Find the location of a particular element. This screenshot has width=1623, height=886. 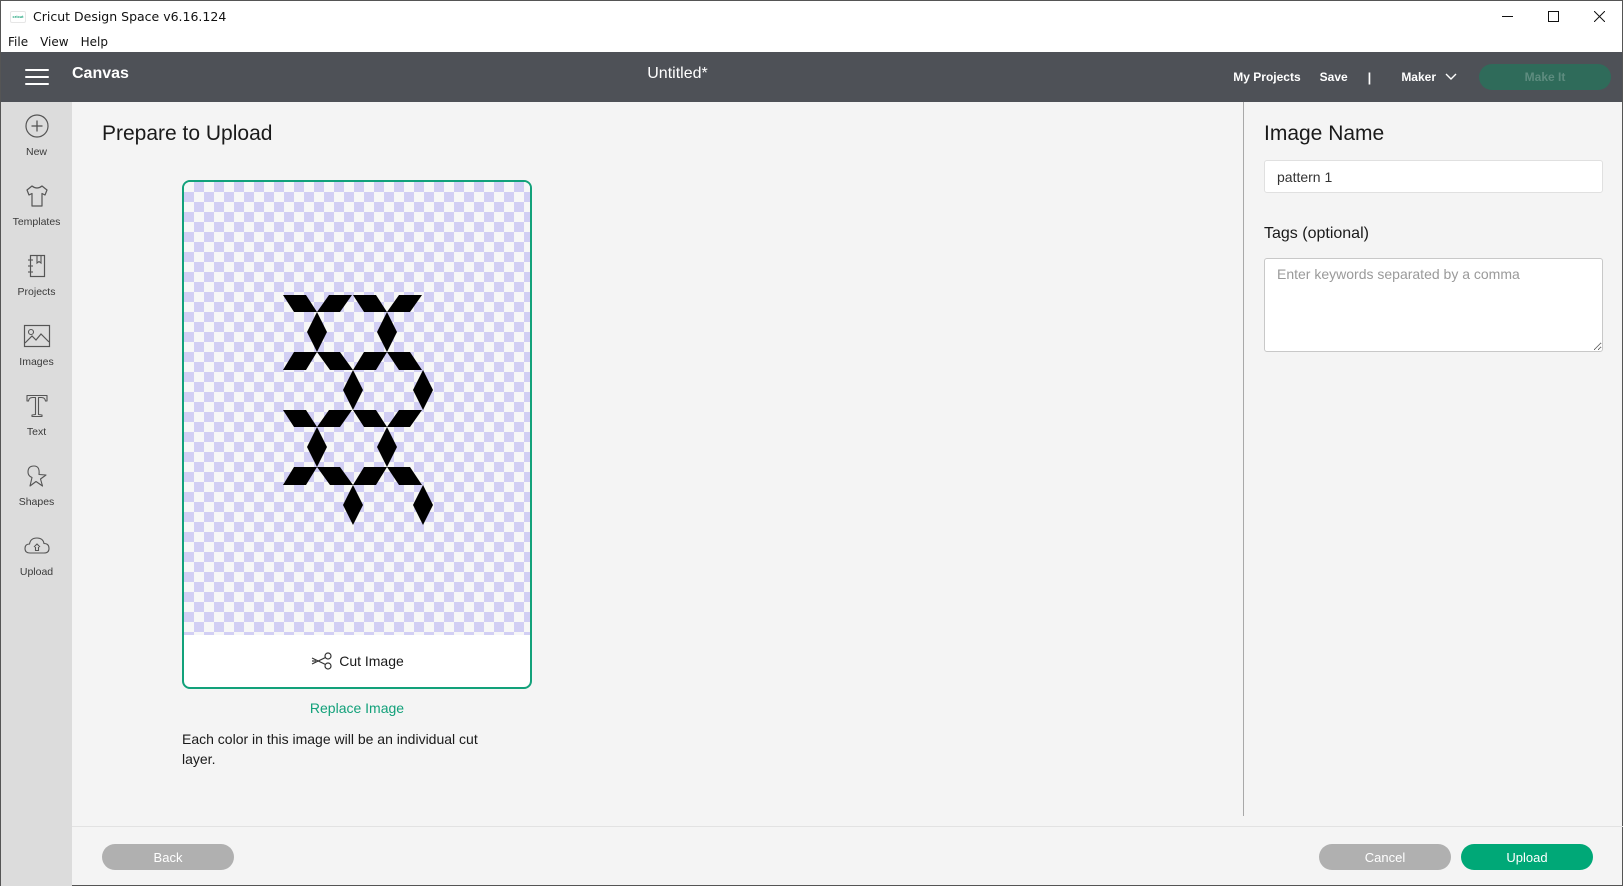

shapes-icon is located at coordinates (36, 476).